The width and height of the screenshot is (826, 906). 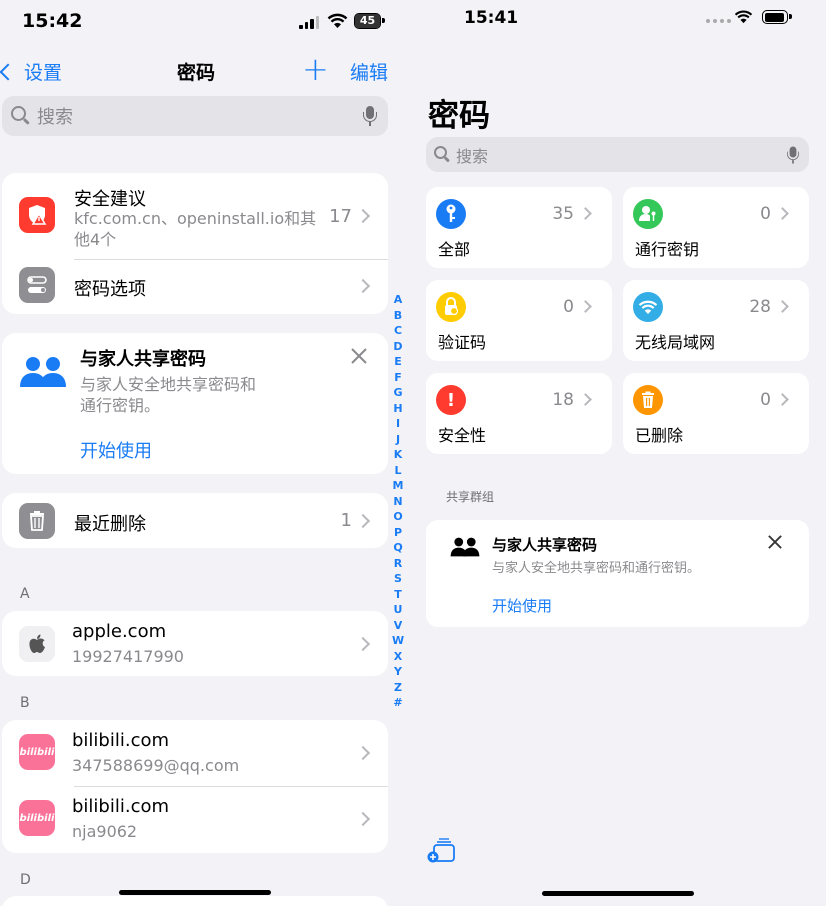 What do you see at coordinates (25, 703) in the screenshot?
I see `section-letter-b: B` at bounding box center [25, 703].